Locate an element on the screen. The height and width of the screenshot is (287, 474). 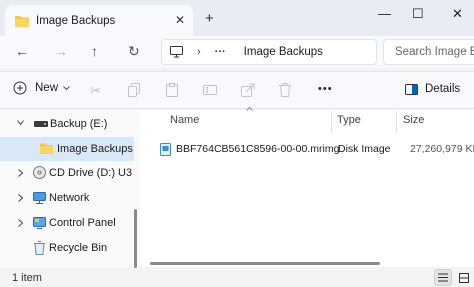
forward-button: → is located at coordinates (61, 51).